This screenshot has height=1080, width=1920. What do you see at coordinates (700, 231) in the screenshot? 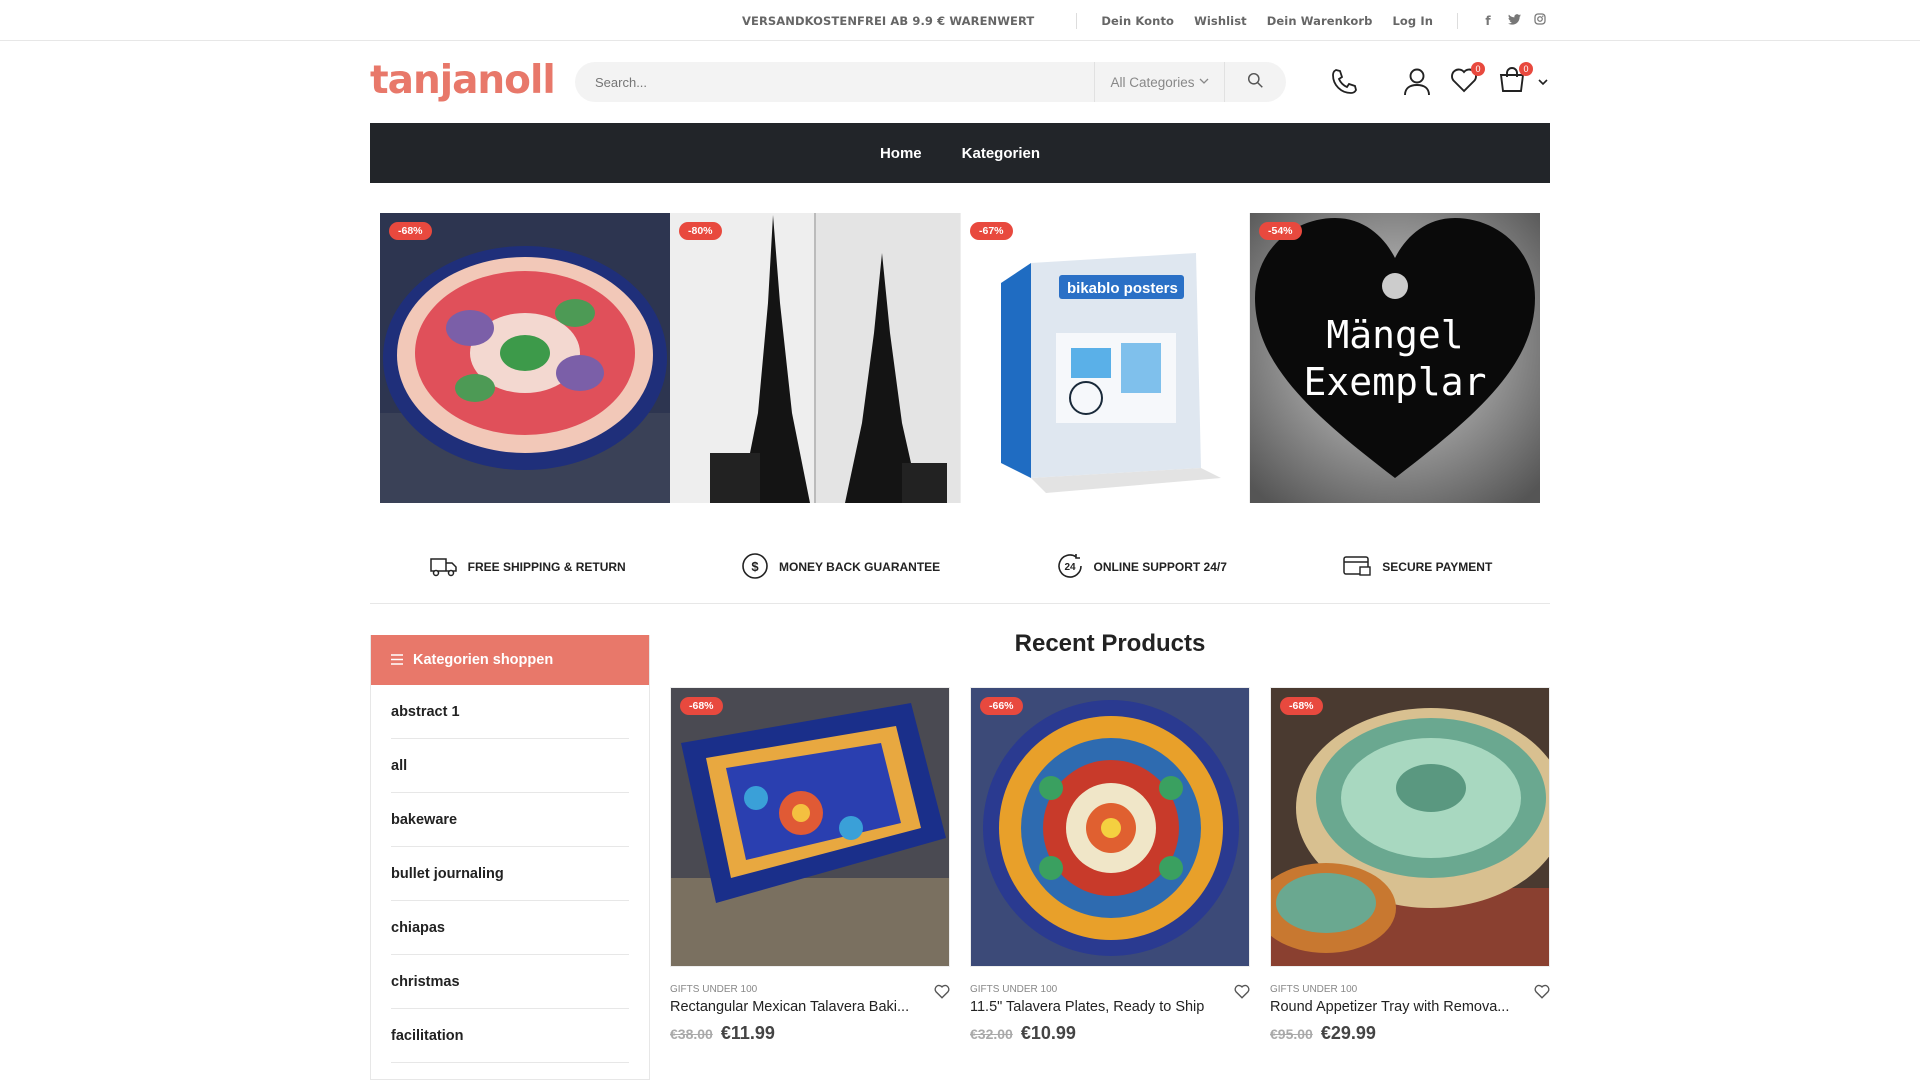
I see `discount-badge: -80%` at bounding box center [700, 231].